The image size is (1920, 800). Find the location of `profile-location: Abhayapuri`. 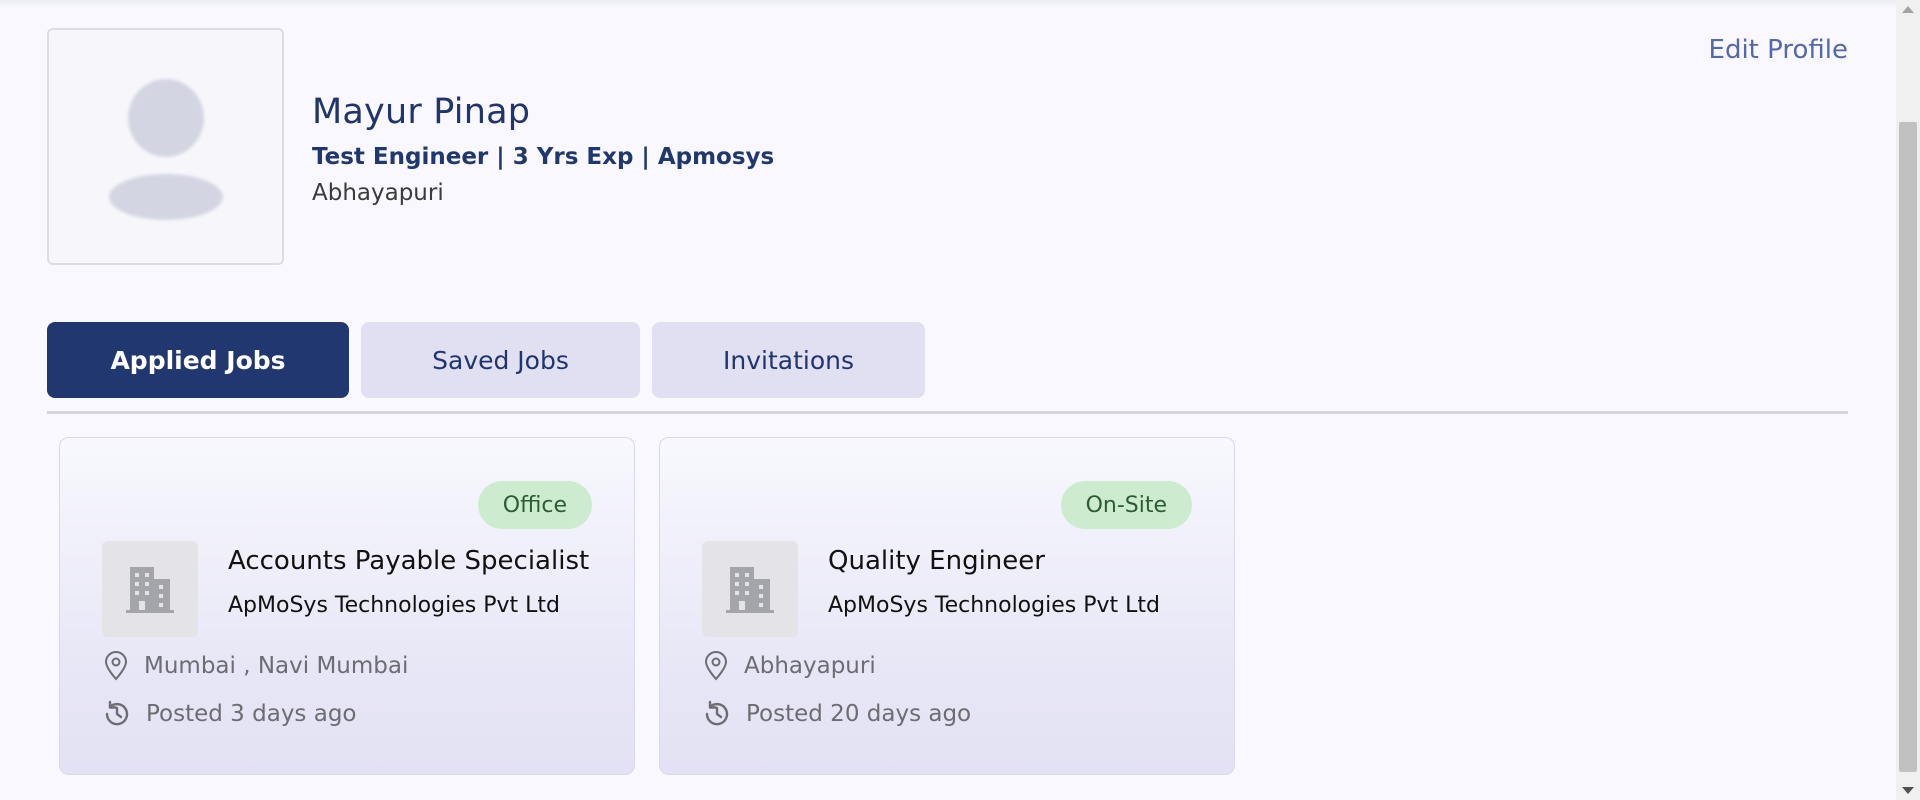

profile-location: Abhayapuri is located at coordinates (378, 193).